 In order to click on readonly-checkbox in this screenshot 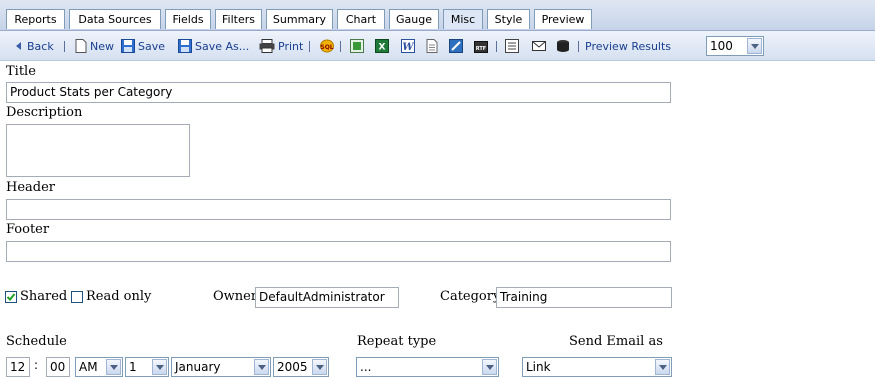, I will do `click(77, 297)`.